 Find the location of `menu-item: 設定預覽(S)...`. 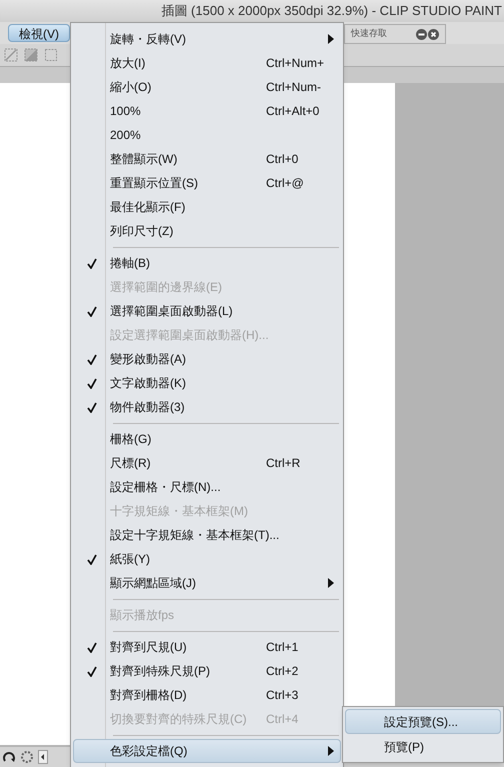

menu-item: 設定預覽(S)... is located at coordinates (423, 721).